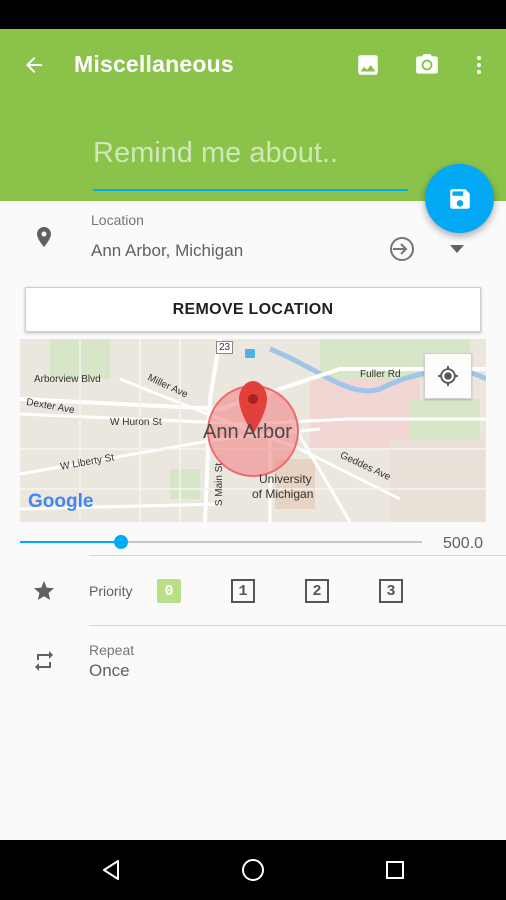 The image size is (506, 900). What do you see at coordinates (395, 870) in the screenshot?
I see `recents-square-icon` at bounding box center [395, 870].